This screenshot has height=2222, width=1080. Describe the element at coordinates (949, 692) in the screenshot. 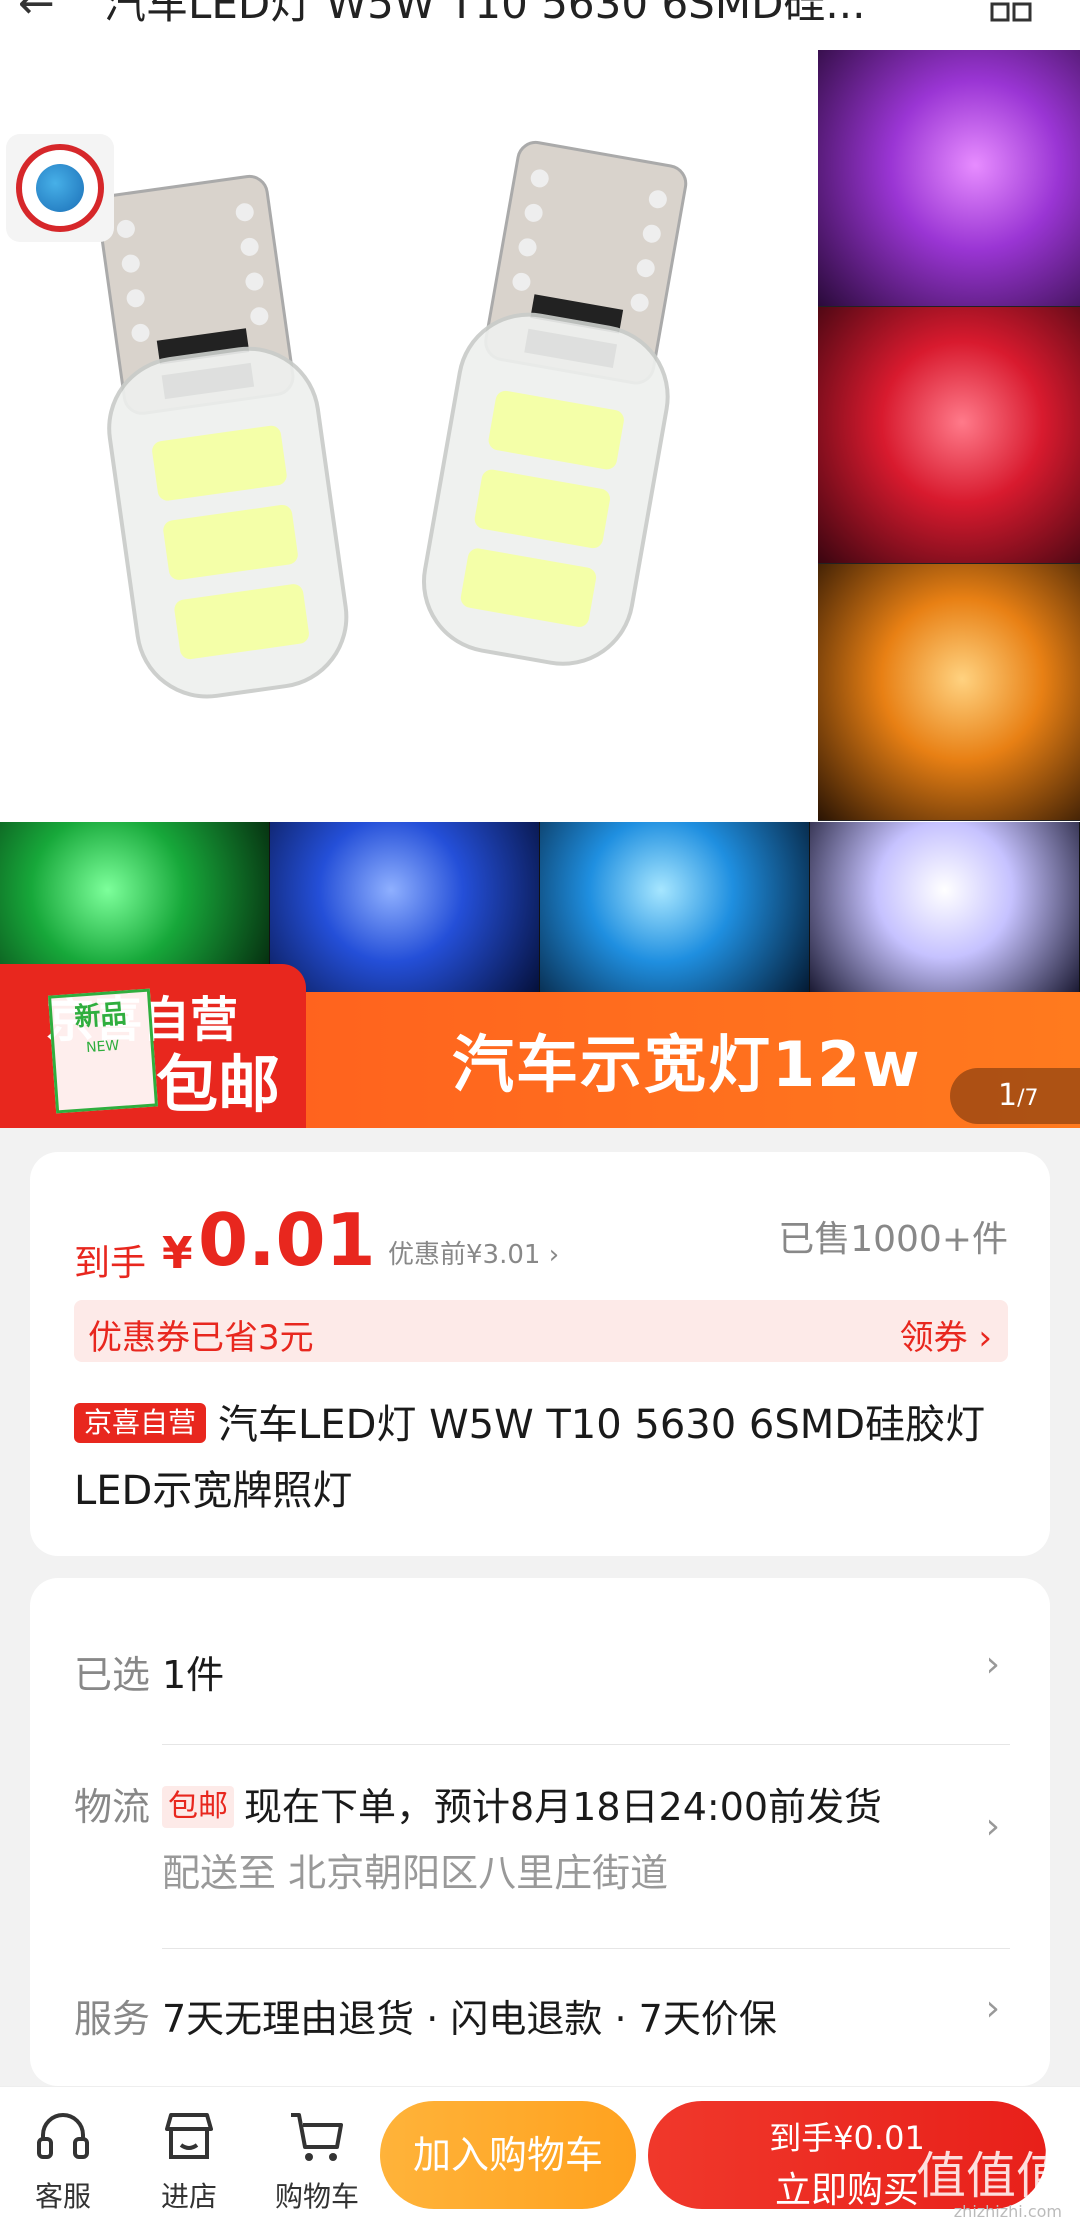

I see `orange-variant-image` at that location.